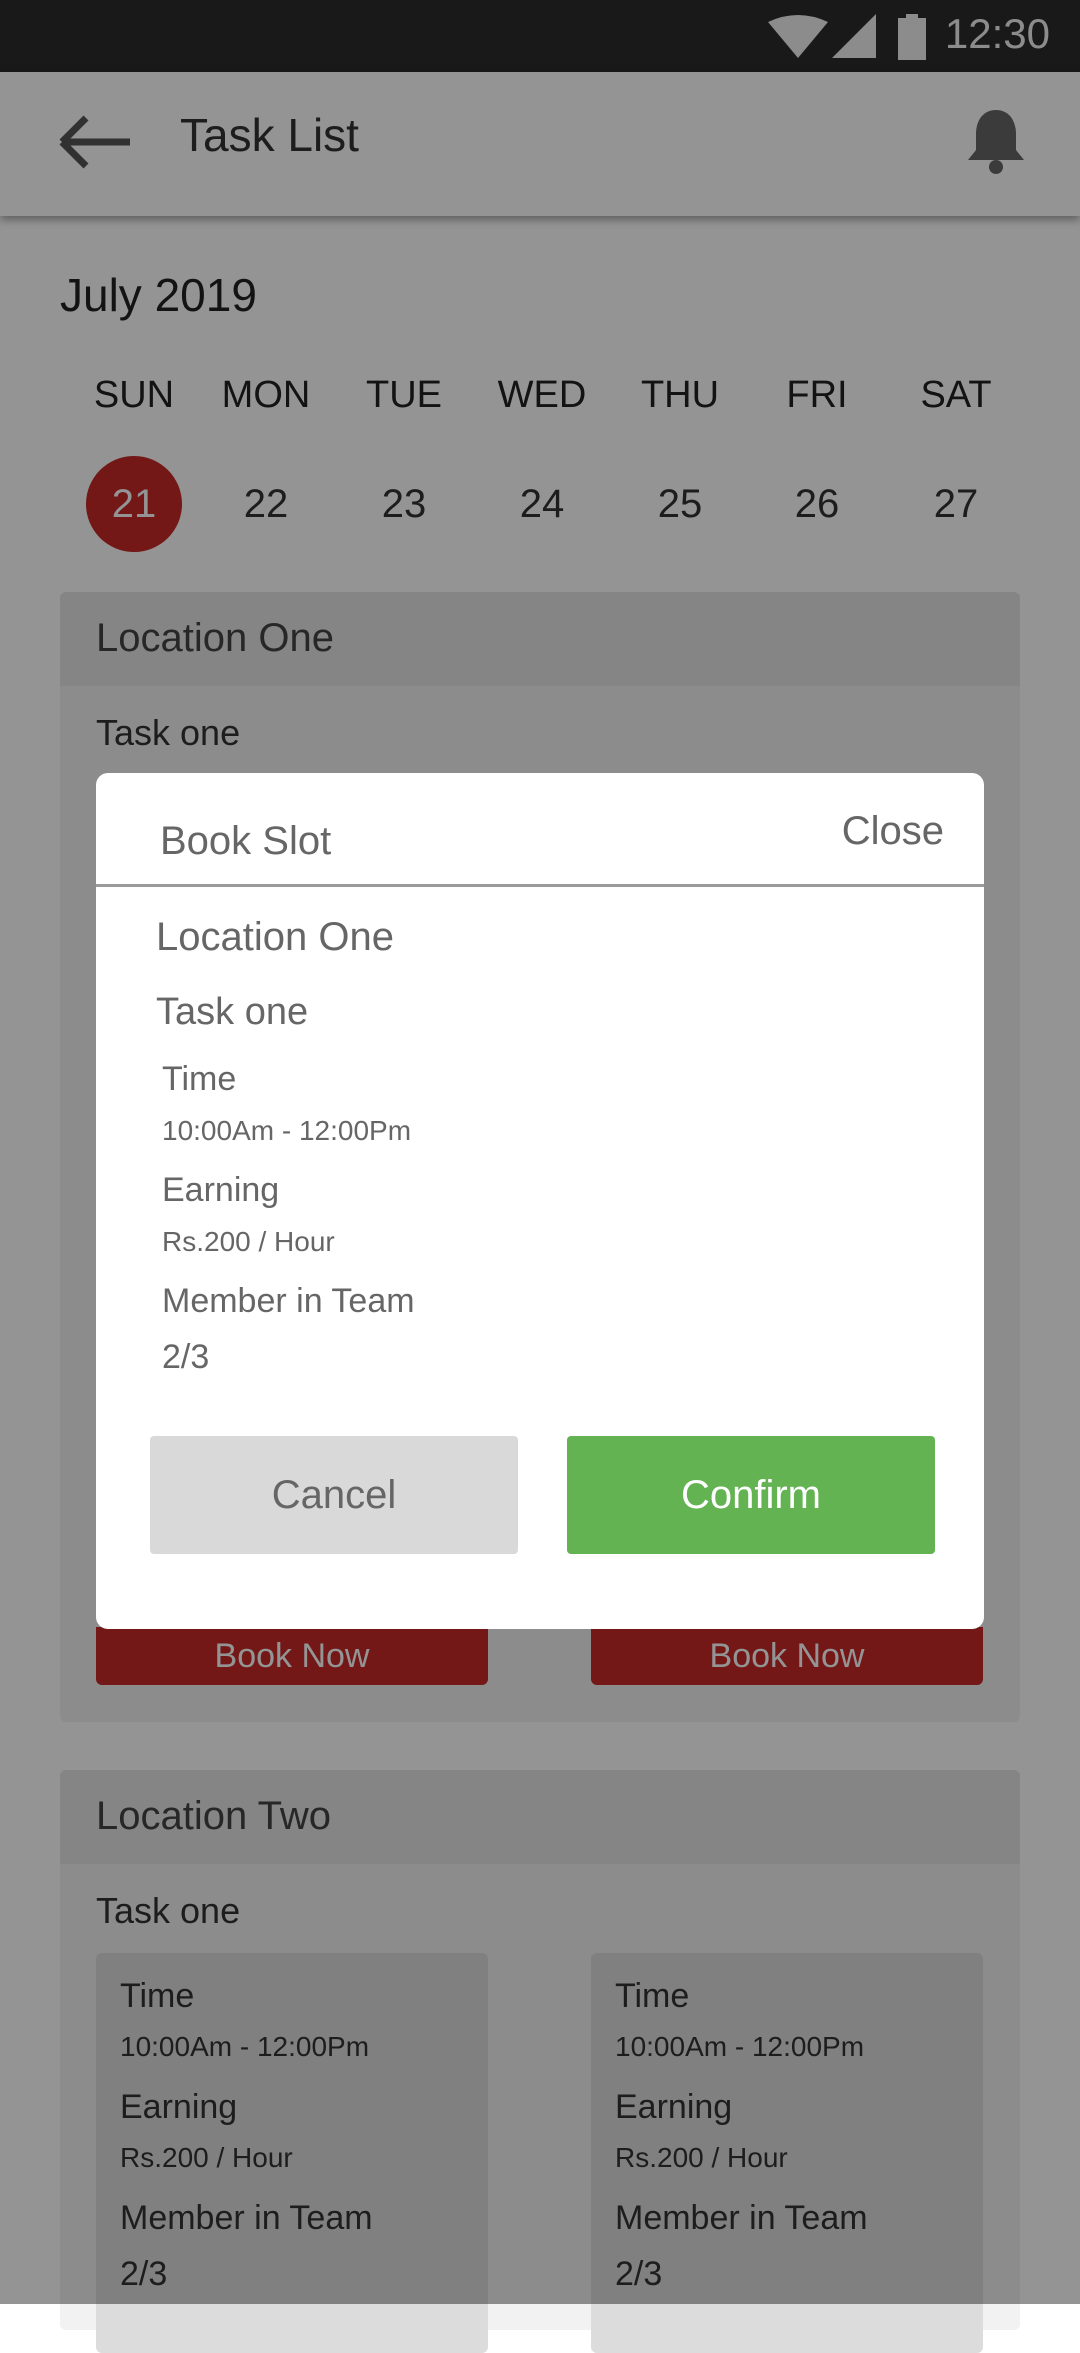  Describe the element at coordinates (221, 1190) in the screenshot. I see `earning-label: Earning` at that location.